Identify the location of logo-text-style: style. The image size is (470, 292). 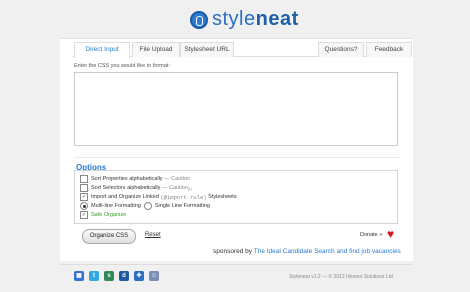
(234, 19).